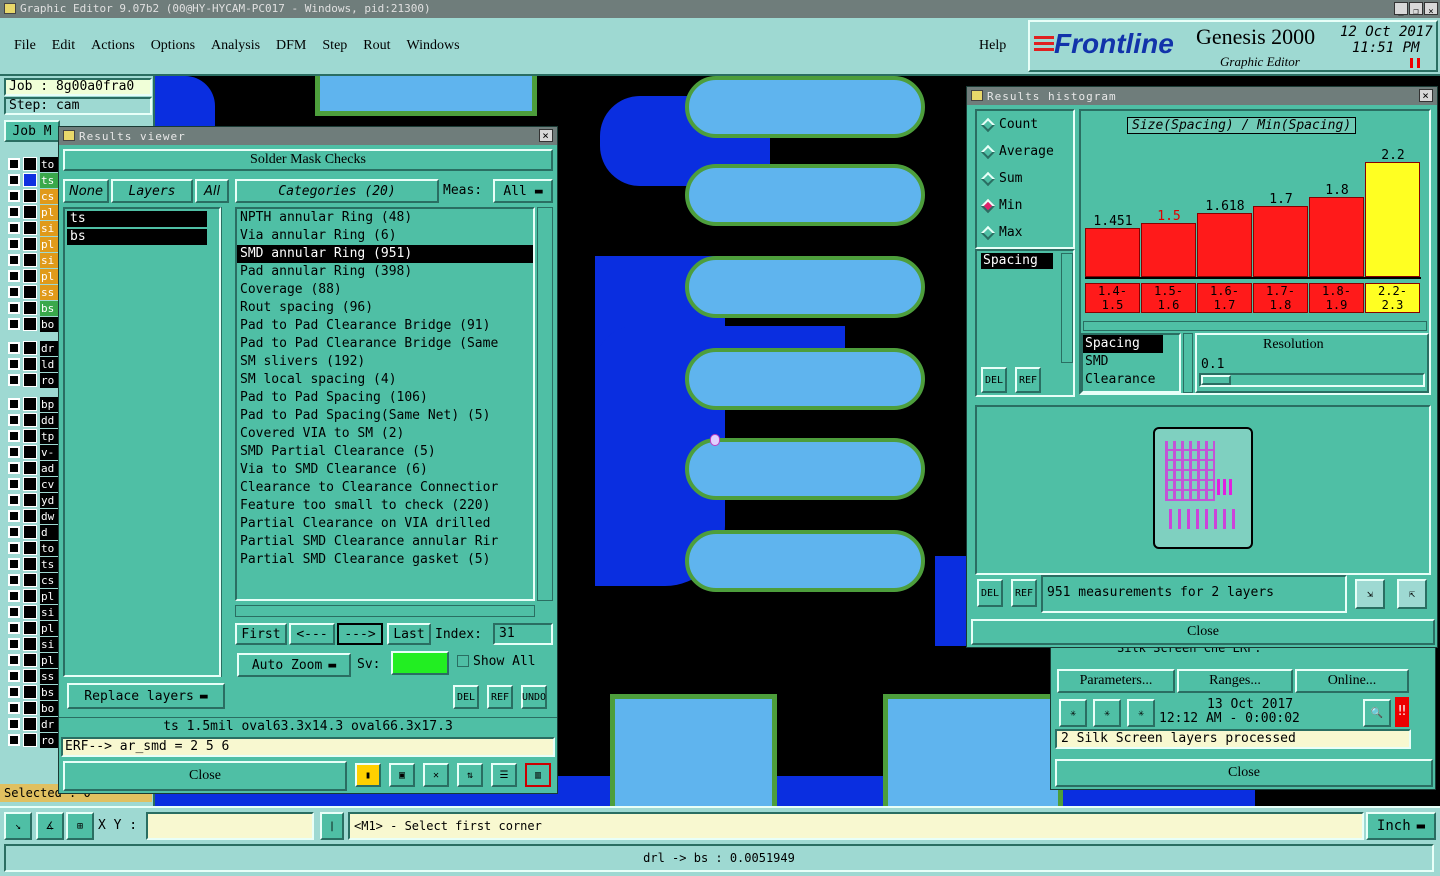 This screenshot has width=1440, height=876. I want to click on category-item: SMD Partial Clearance (5), so click(385, 452).